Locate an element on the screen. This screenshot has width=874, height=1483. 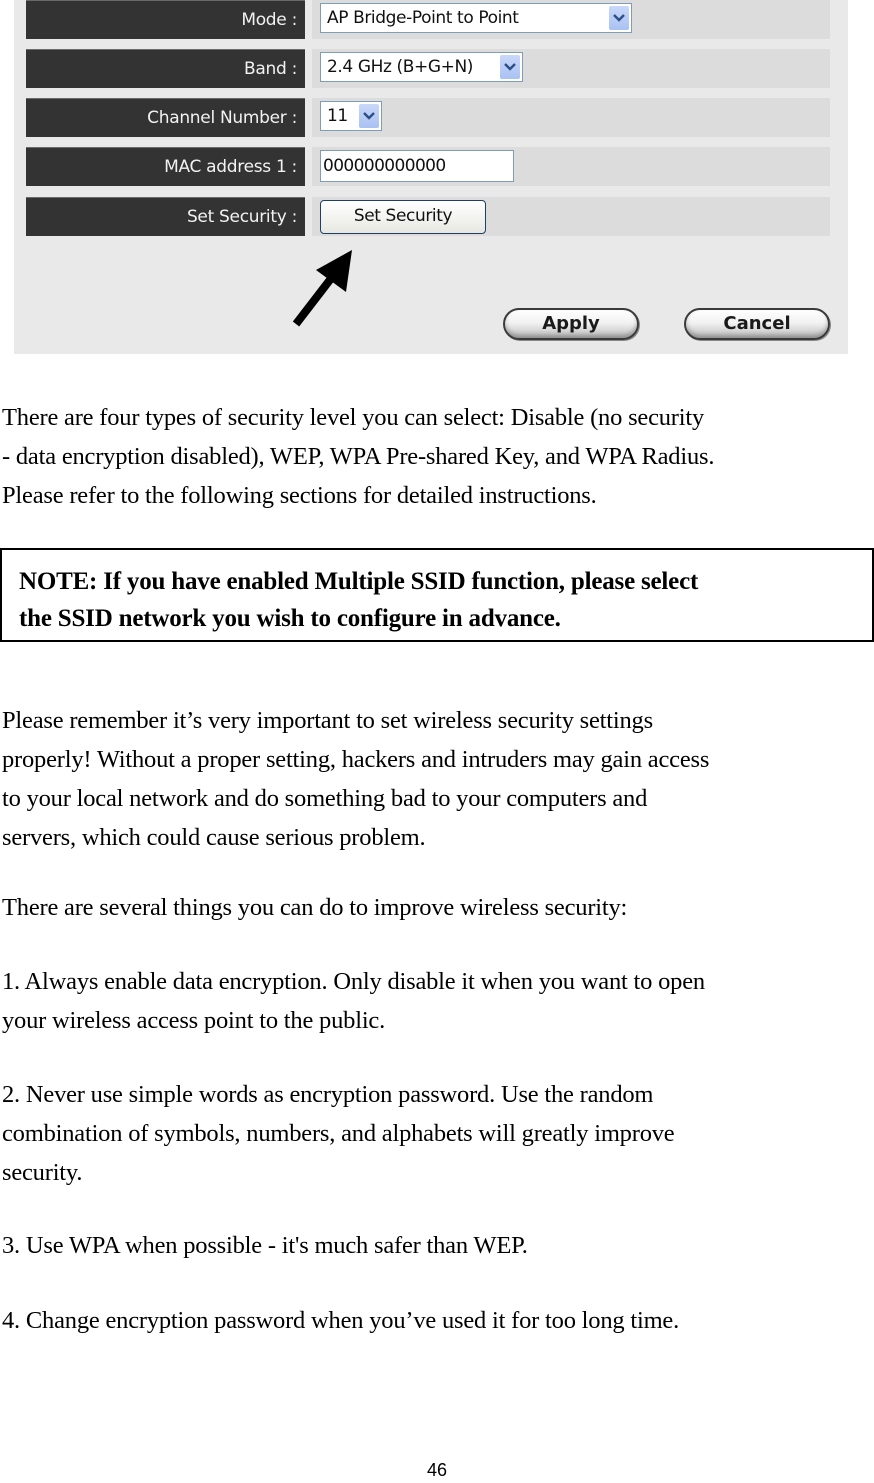
mac-address-label: MAC address 1 : is located at coordinates (165, 166).